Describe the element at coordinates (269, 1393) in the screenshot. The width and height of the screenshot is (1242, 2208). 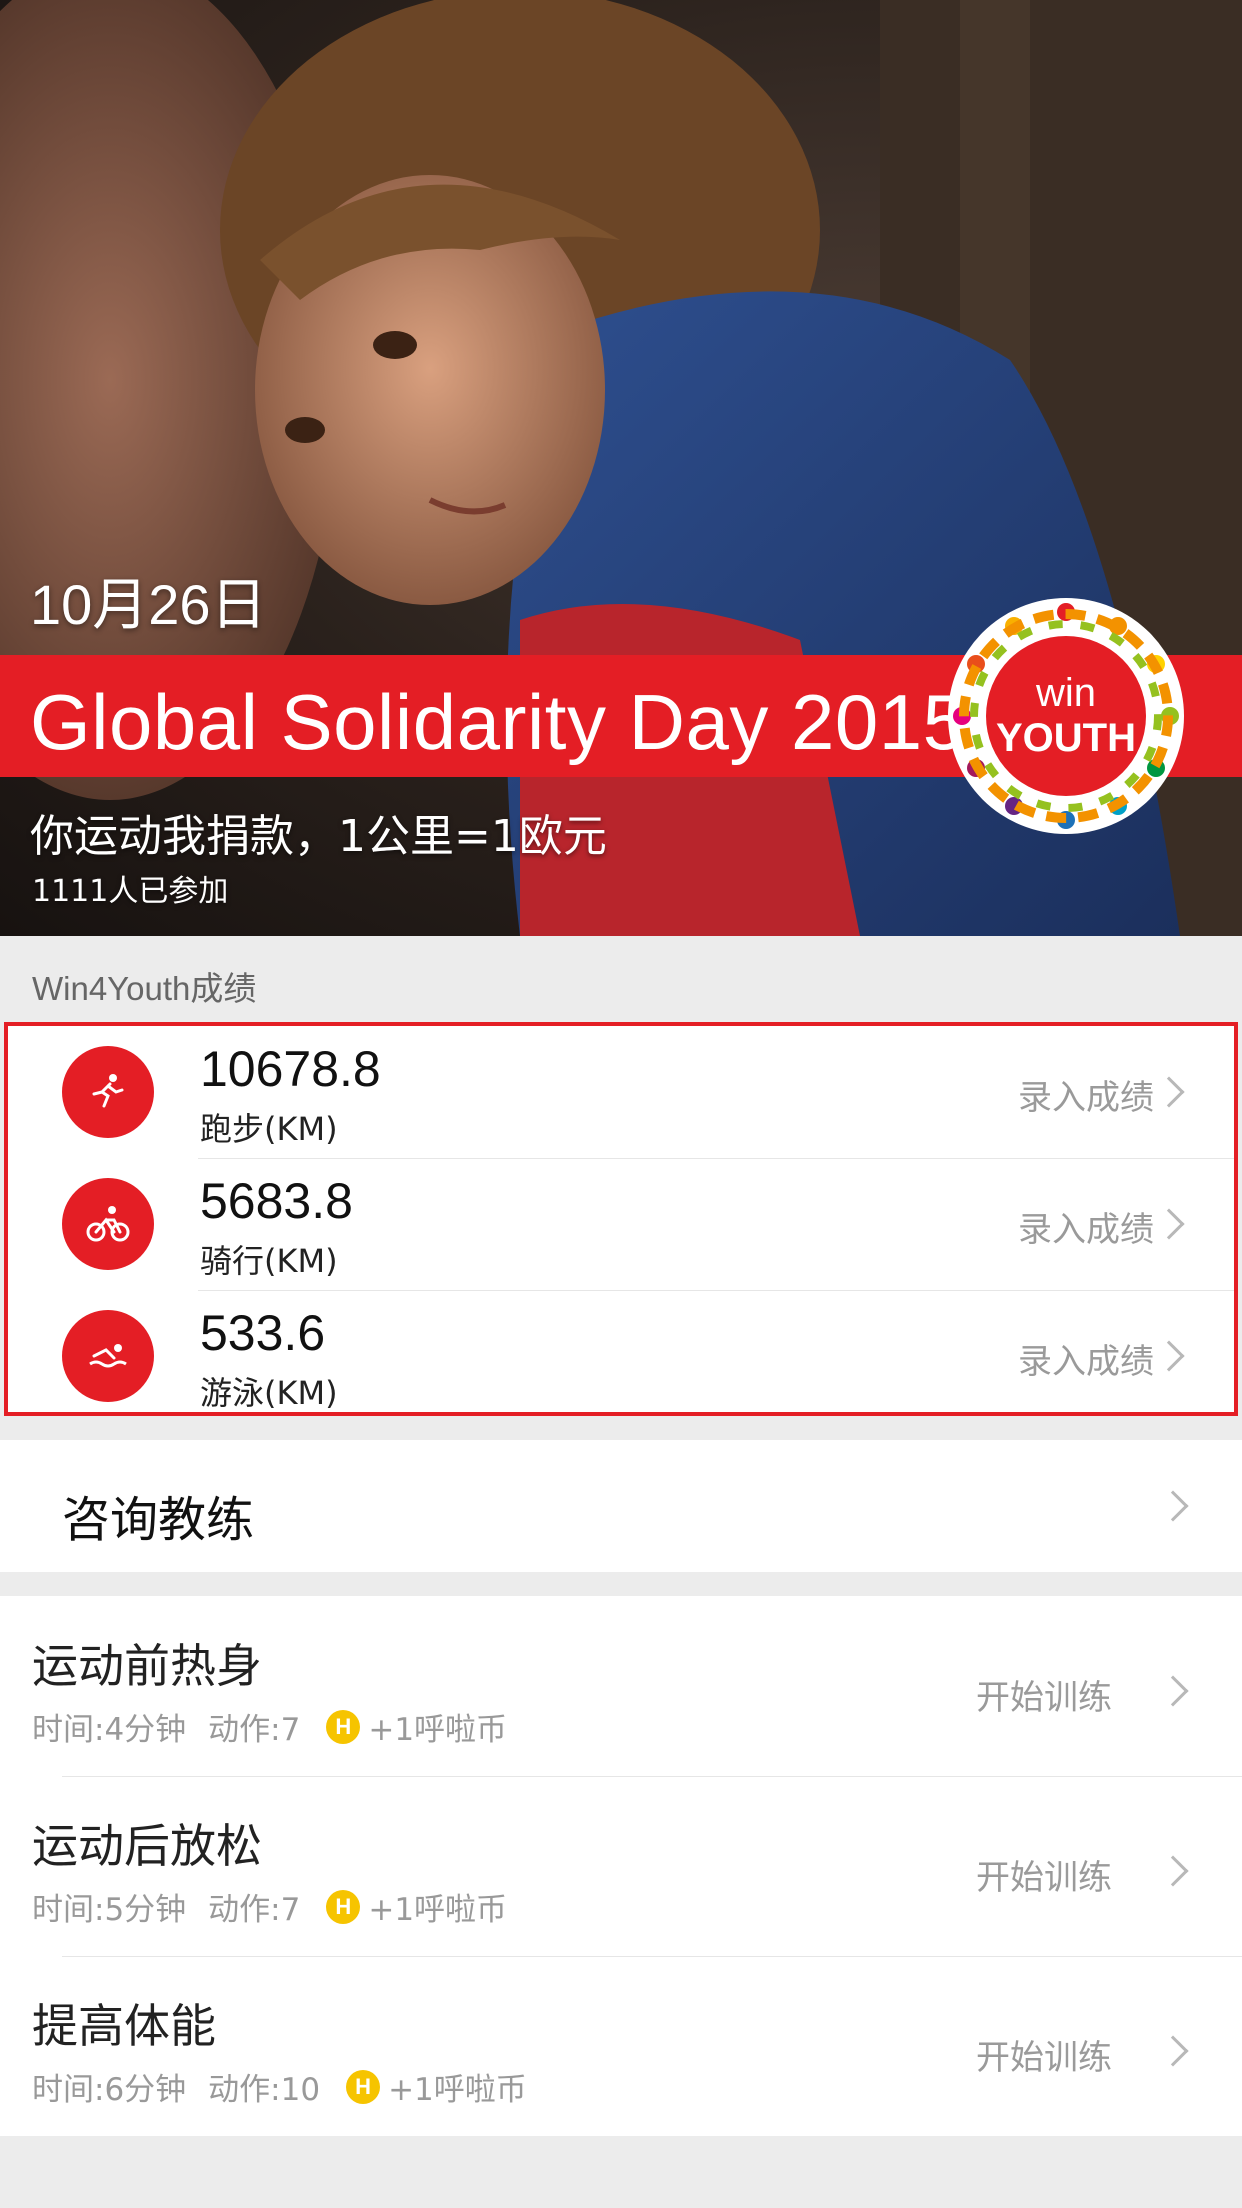
I see `result-unit: 游泳(KM)` at that location.